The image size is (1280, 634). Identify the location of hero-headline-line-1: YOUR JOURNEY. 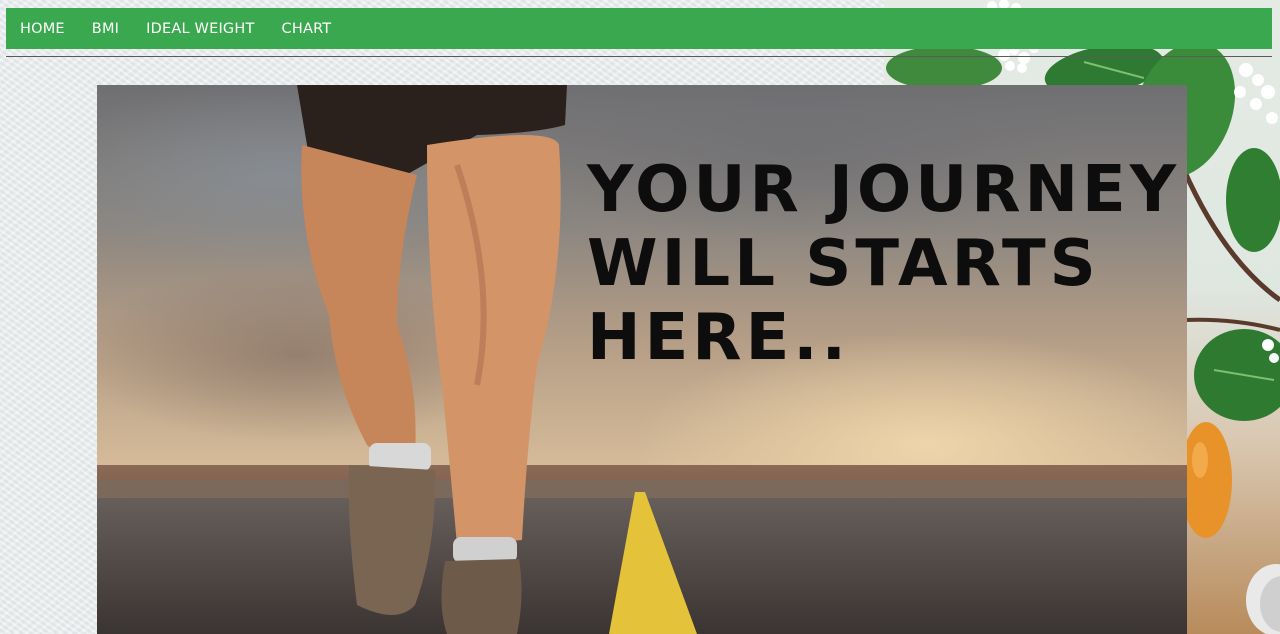
(884, 190).